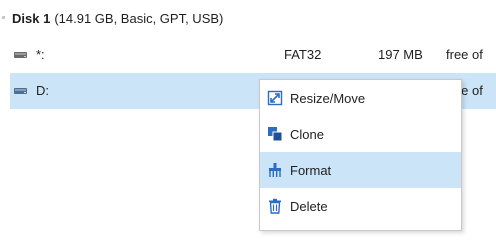  I want to click on partition-free: free of, so click(464, 54).